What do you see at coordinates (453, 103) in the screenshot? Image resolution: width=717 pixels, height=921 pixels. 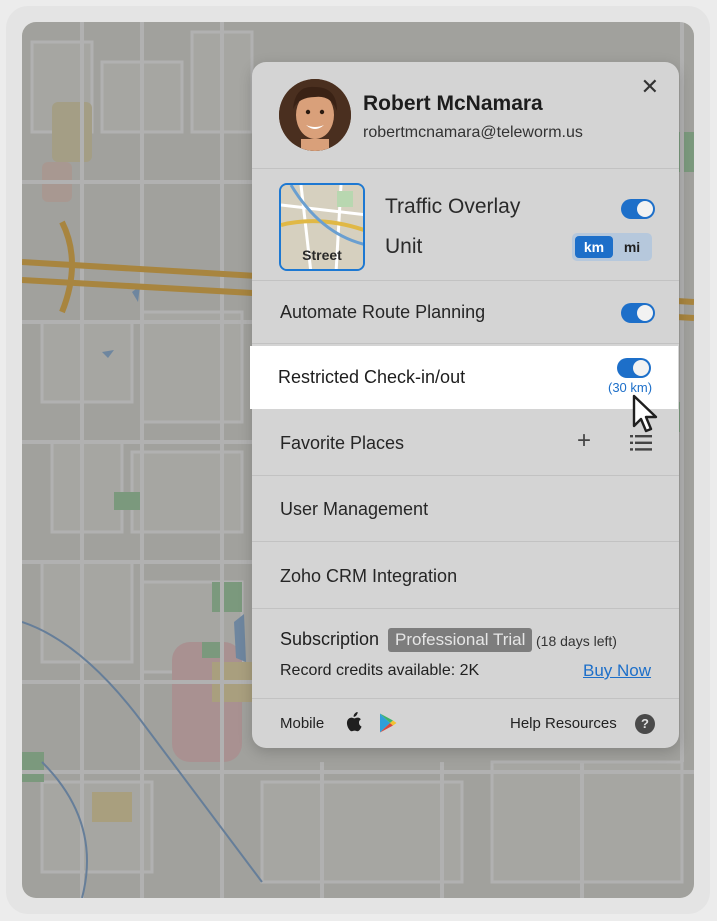 I see `user-name: Robert McNamara` at bounding box center [453, 103].